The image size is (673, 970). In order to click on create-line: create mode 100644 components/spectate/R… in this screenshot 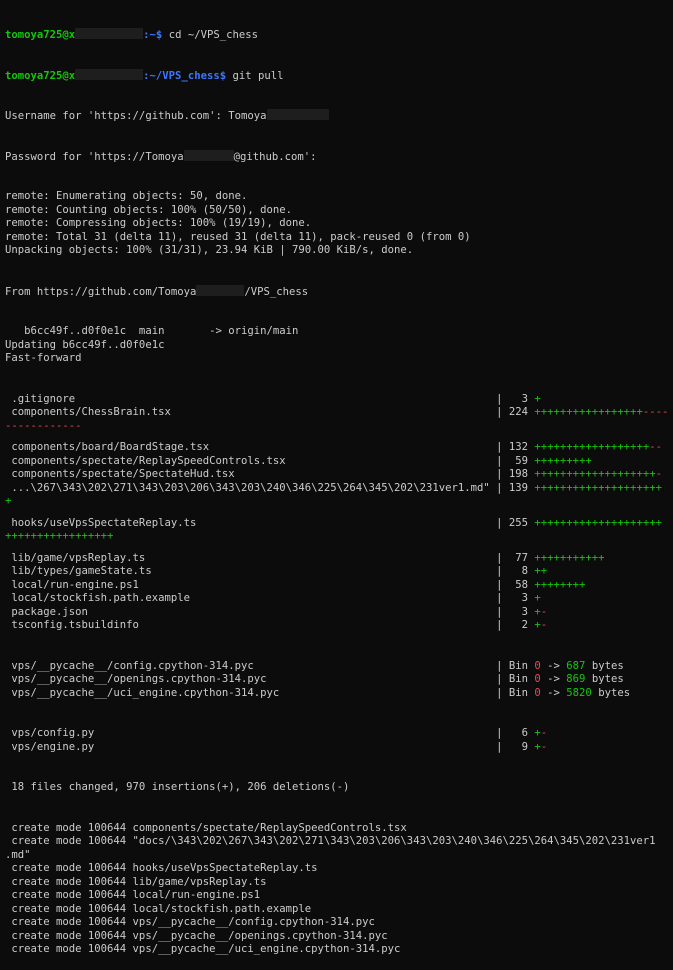, I will do `click(206, 827)`.